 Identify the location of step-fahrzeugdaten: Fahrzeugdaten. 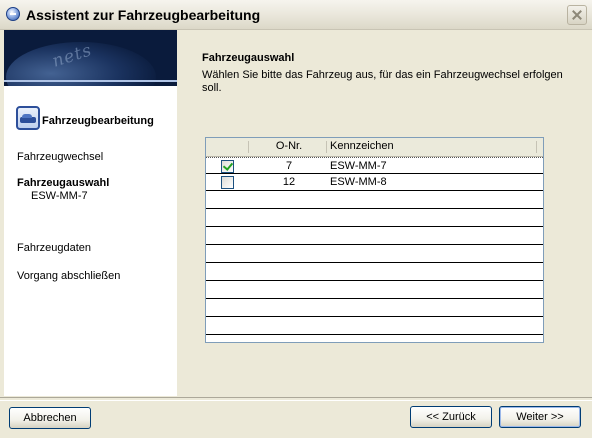
(54, 248).